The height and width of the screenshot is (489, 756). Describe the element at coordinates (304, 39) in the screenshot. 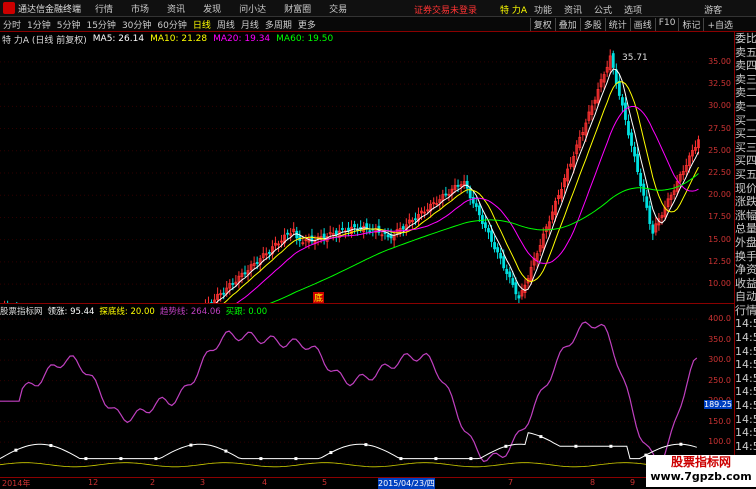

I see `ma60-value: MA60: 19.50` at that location.